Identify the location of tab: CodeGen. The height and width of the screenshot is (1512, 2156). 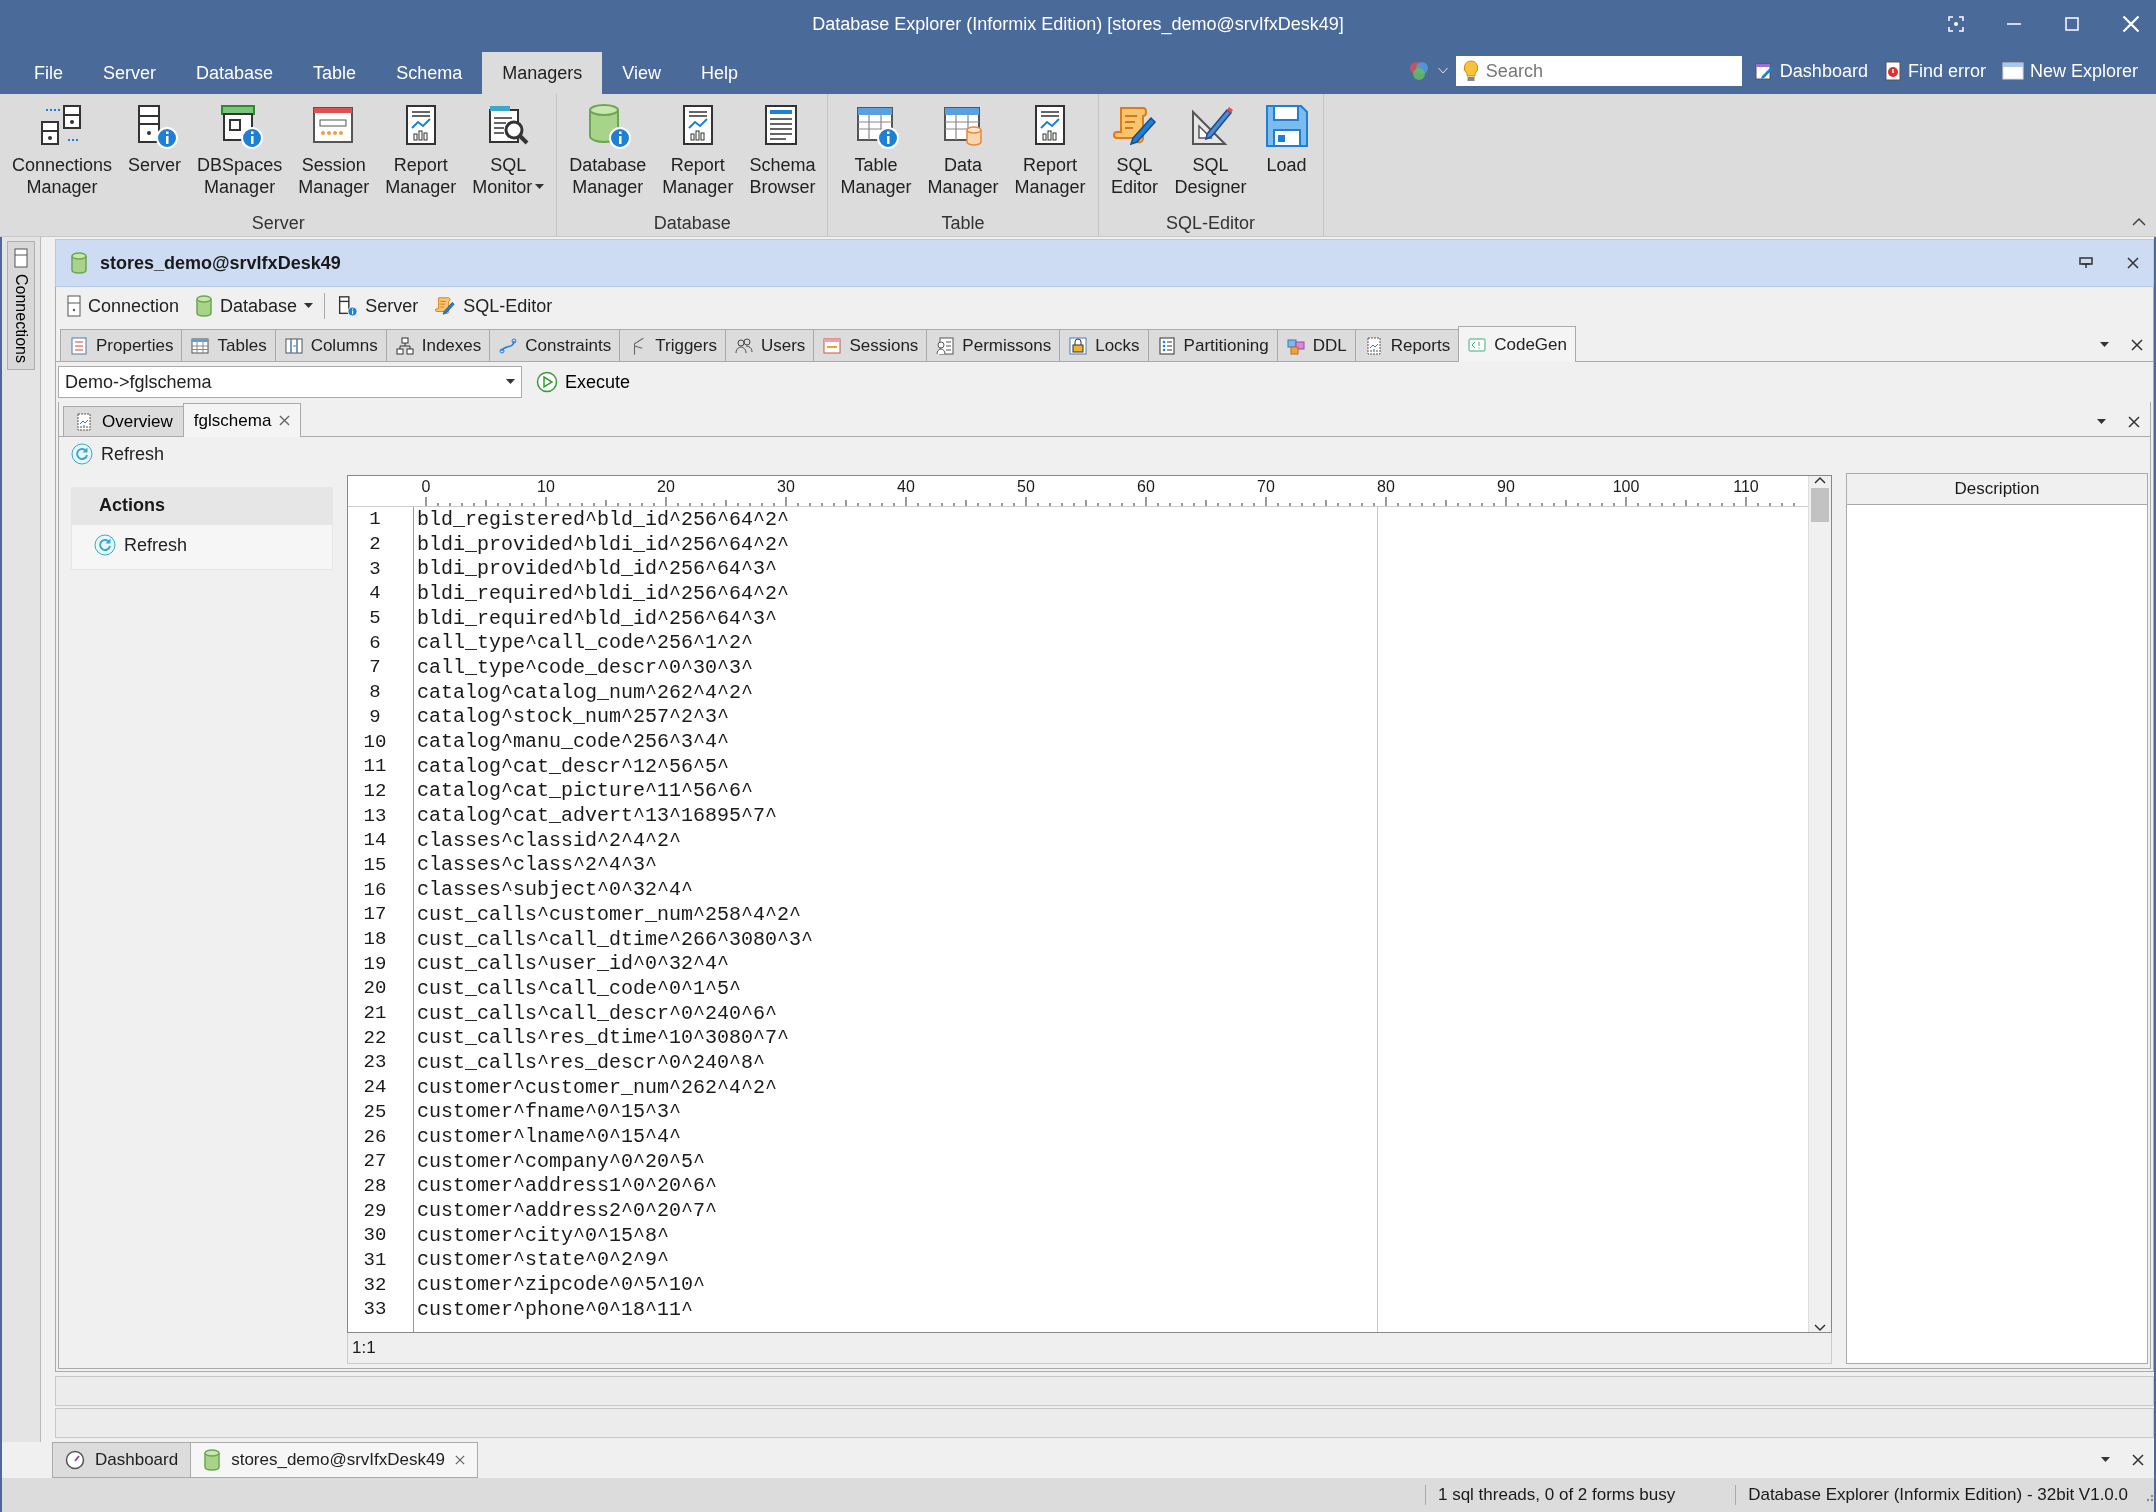
(1517, 344).